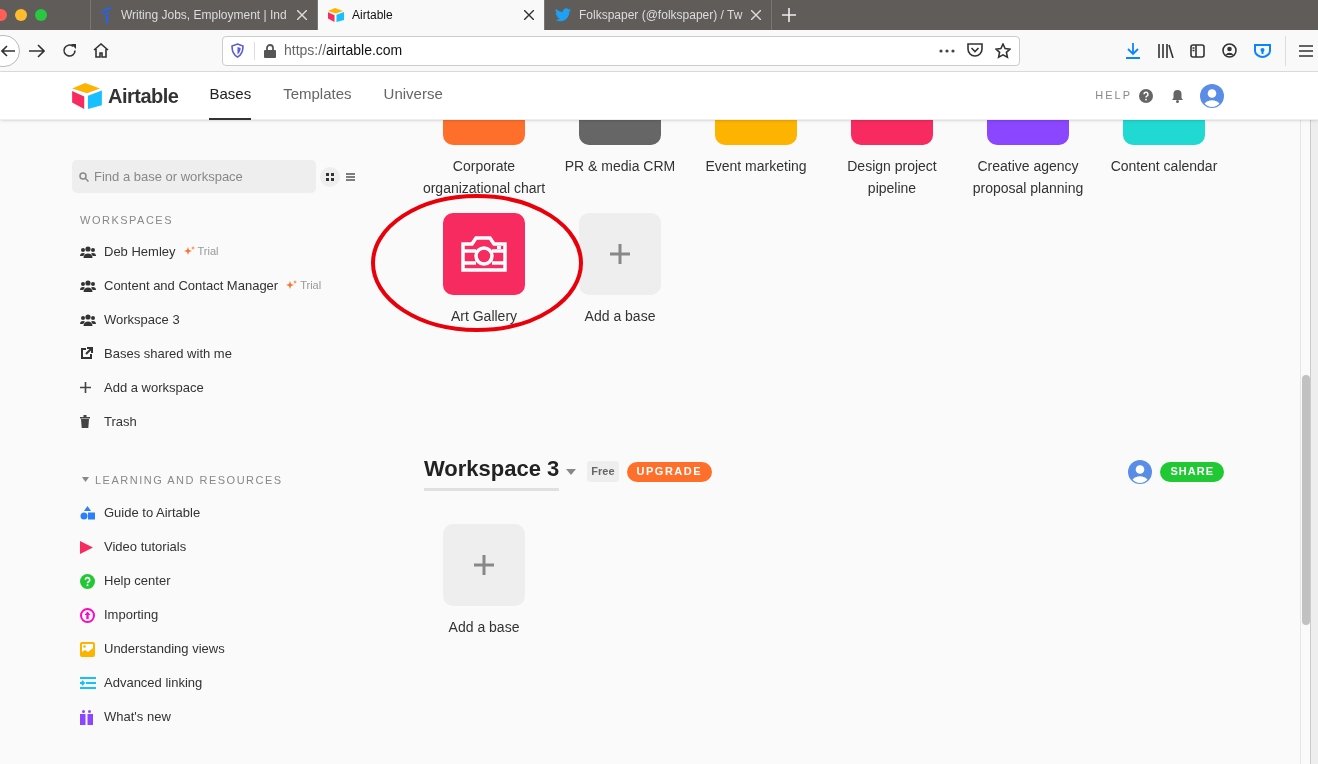  What do you see at coordinates (317, 95) in the screenshot?
I see `nav-tab: Templates` at bounding box center [317, 95].